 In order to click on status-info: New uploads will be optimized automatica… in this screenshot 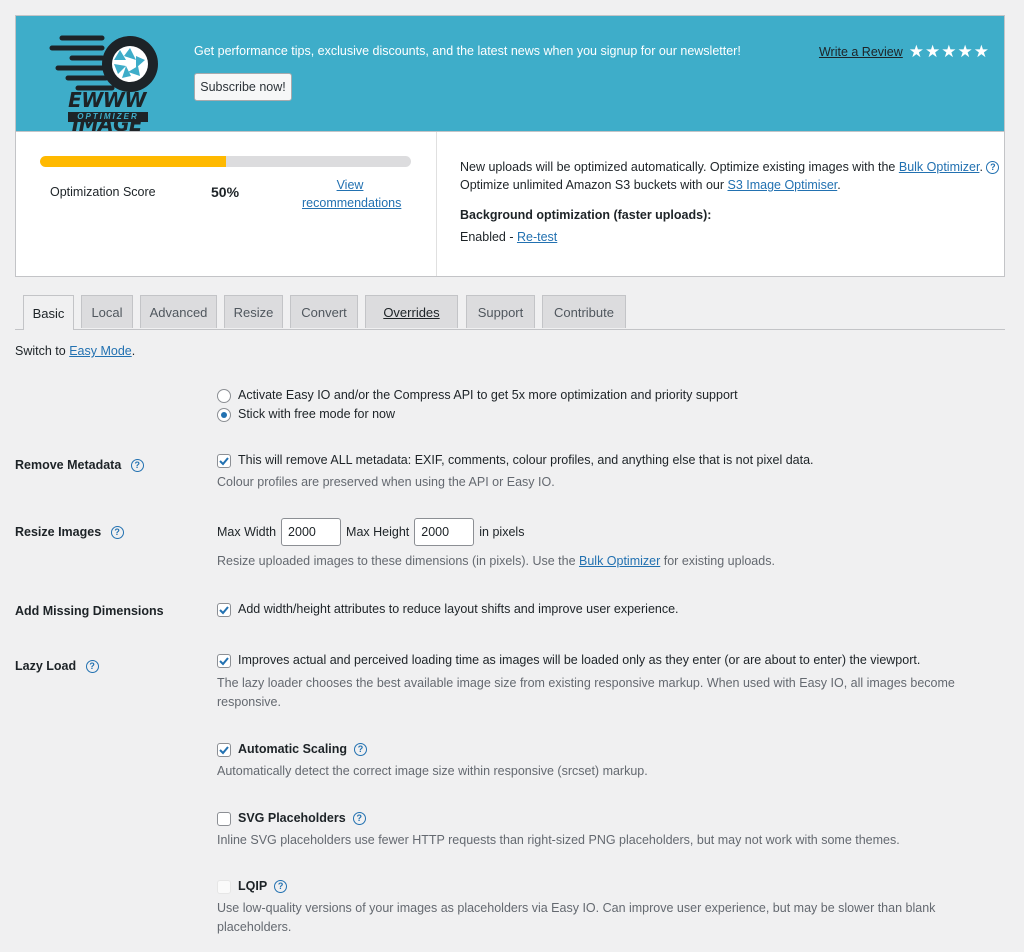, I will do `click(730, 202)`.